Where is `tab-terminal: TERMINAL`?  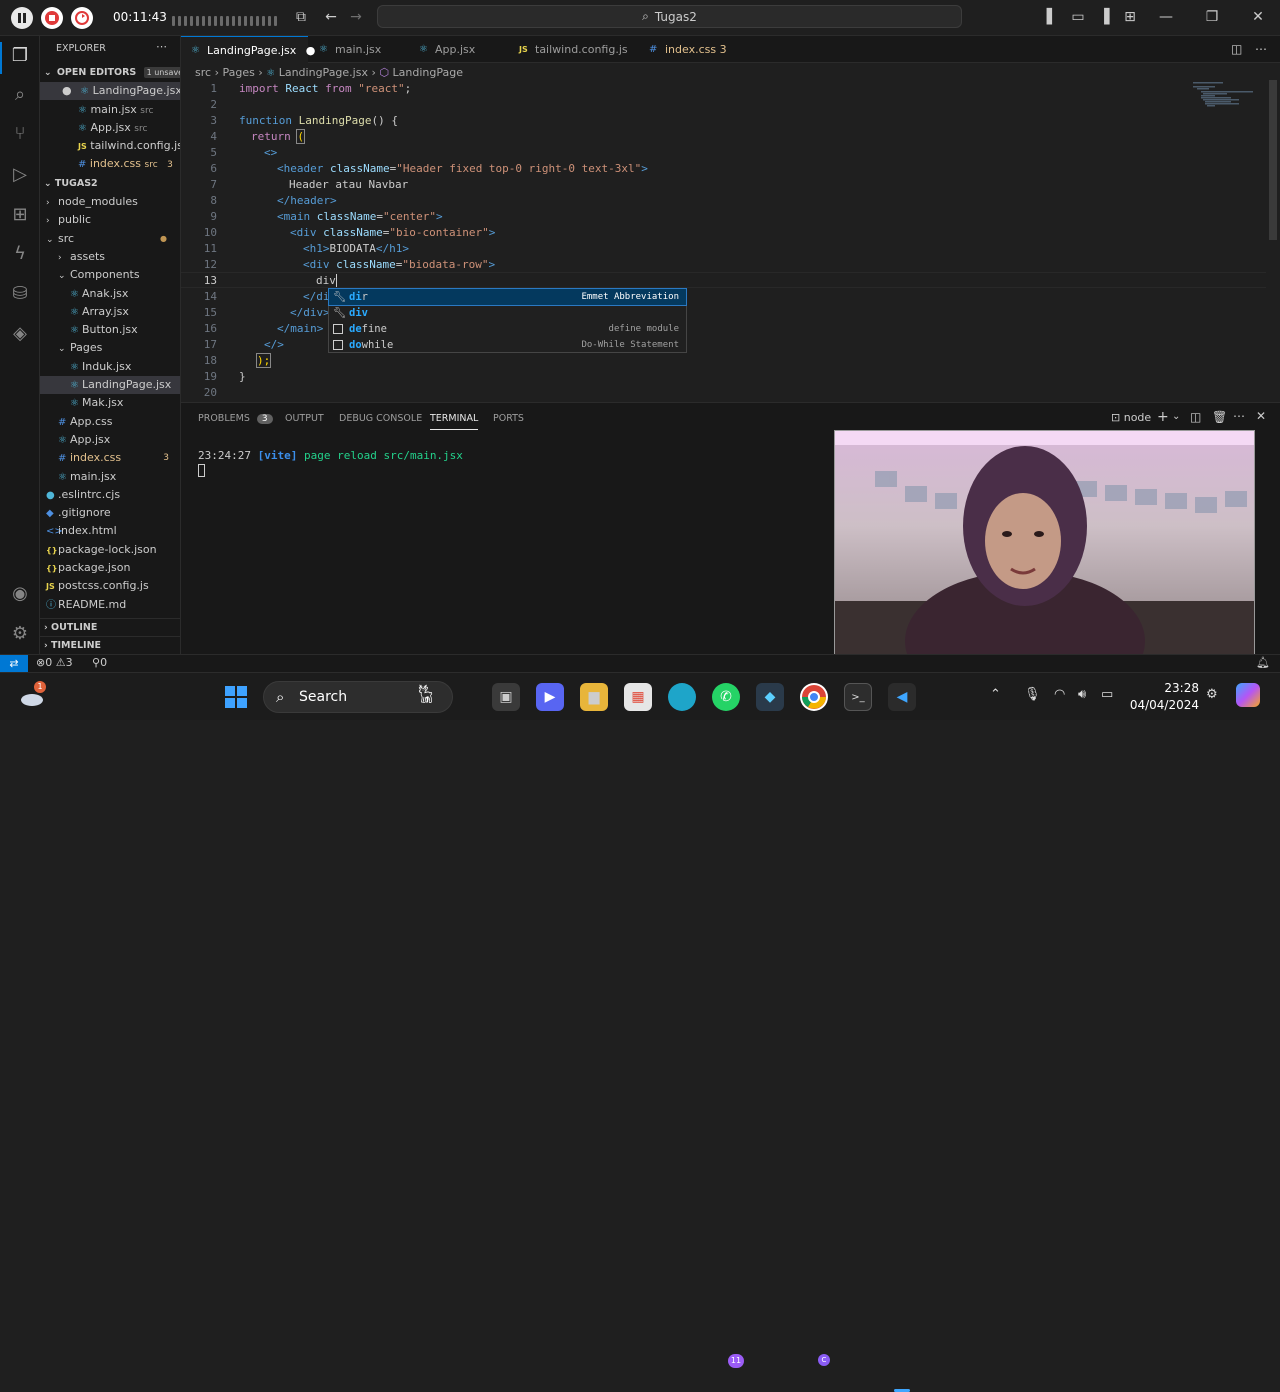
tab-terminal: TERMINAL is located at coordinates (454, 421).